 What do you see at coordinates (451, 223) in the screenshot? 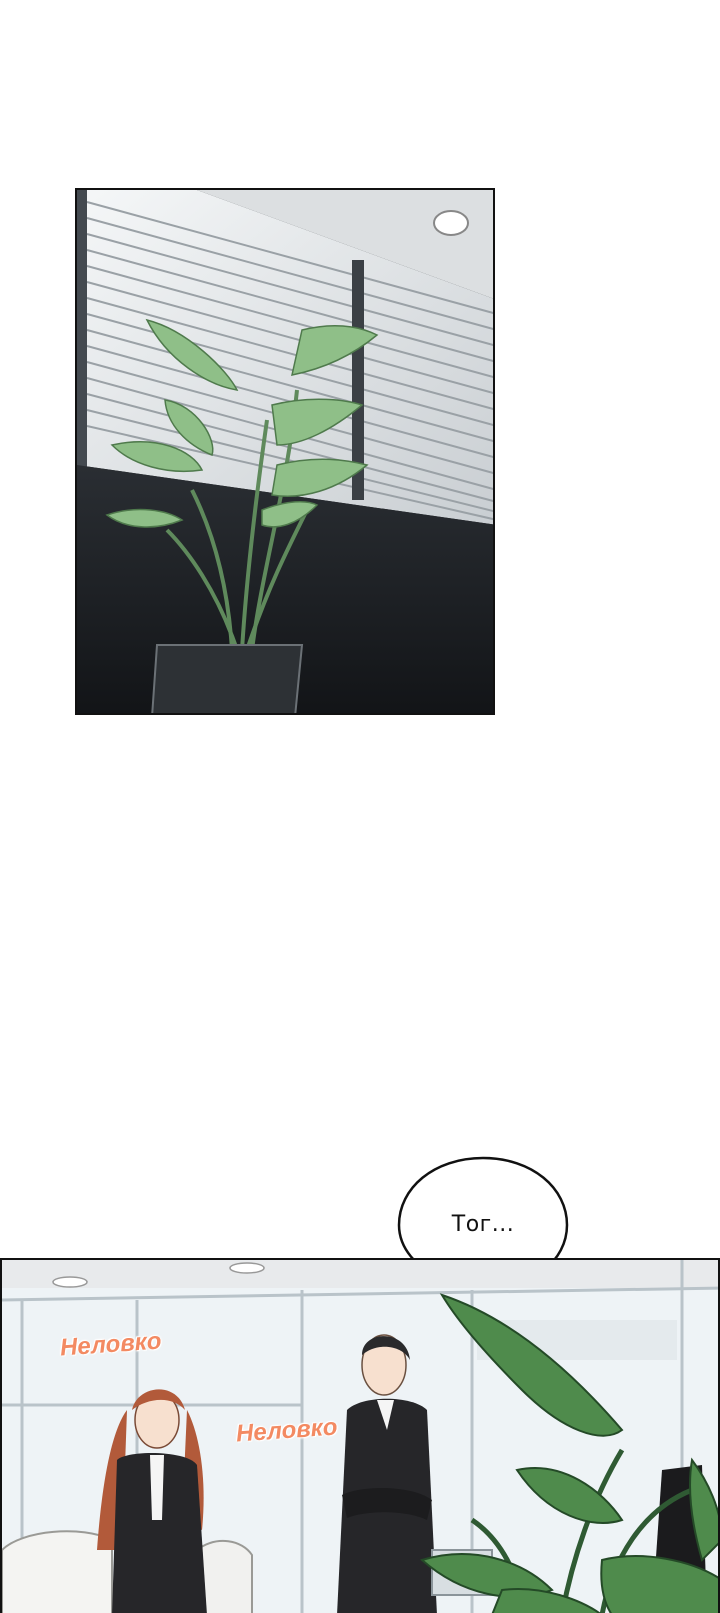
I see `ceiling-light` at bounding box center [451, 223].